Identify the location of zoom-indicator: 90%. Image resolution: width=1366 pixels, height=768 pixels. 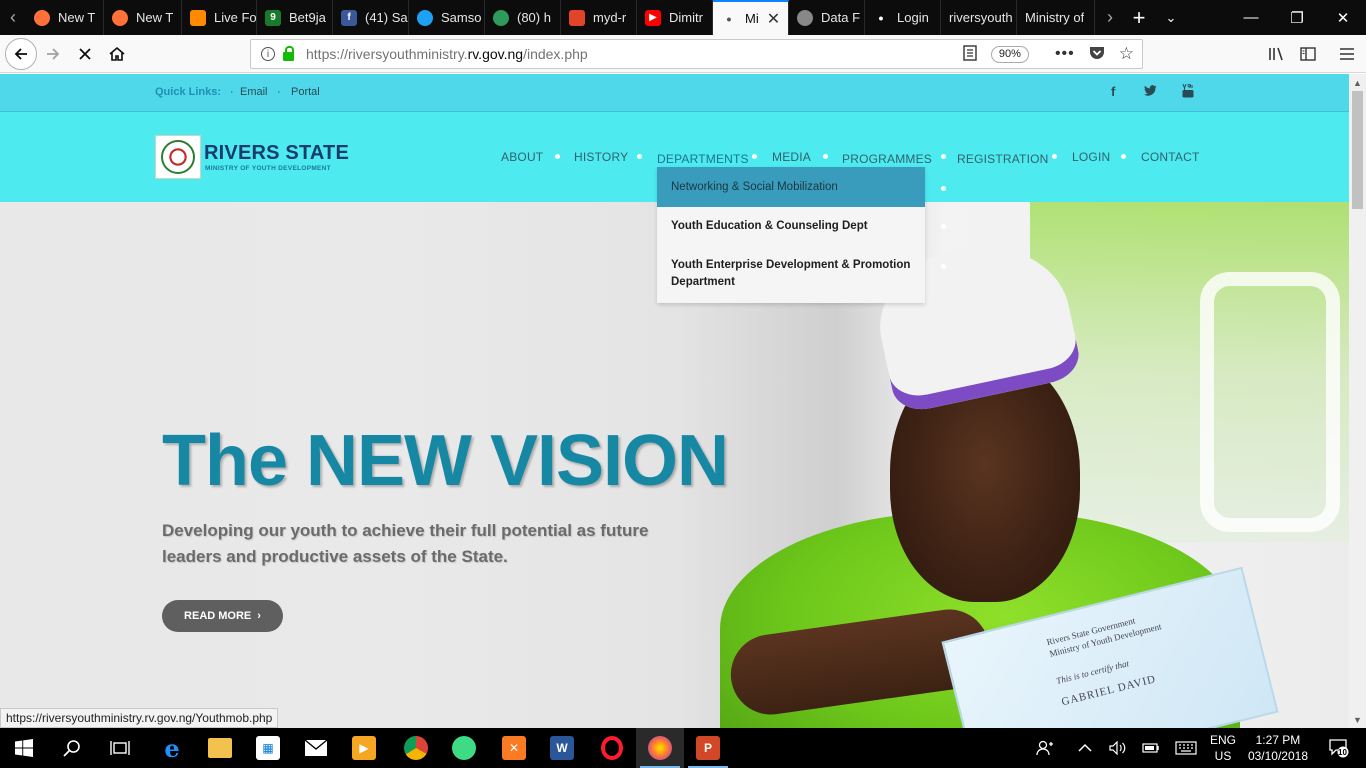
(1009, 54).